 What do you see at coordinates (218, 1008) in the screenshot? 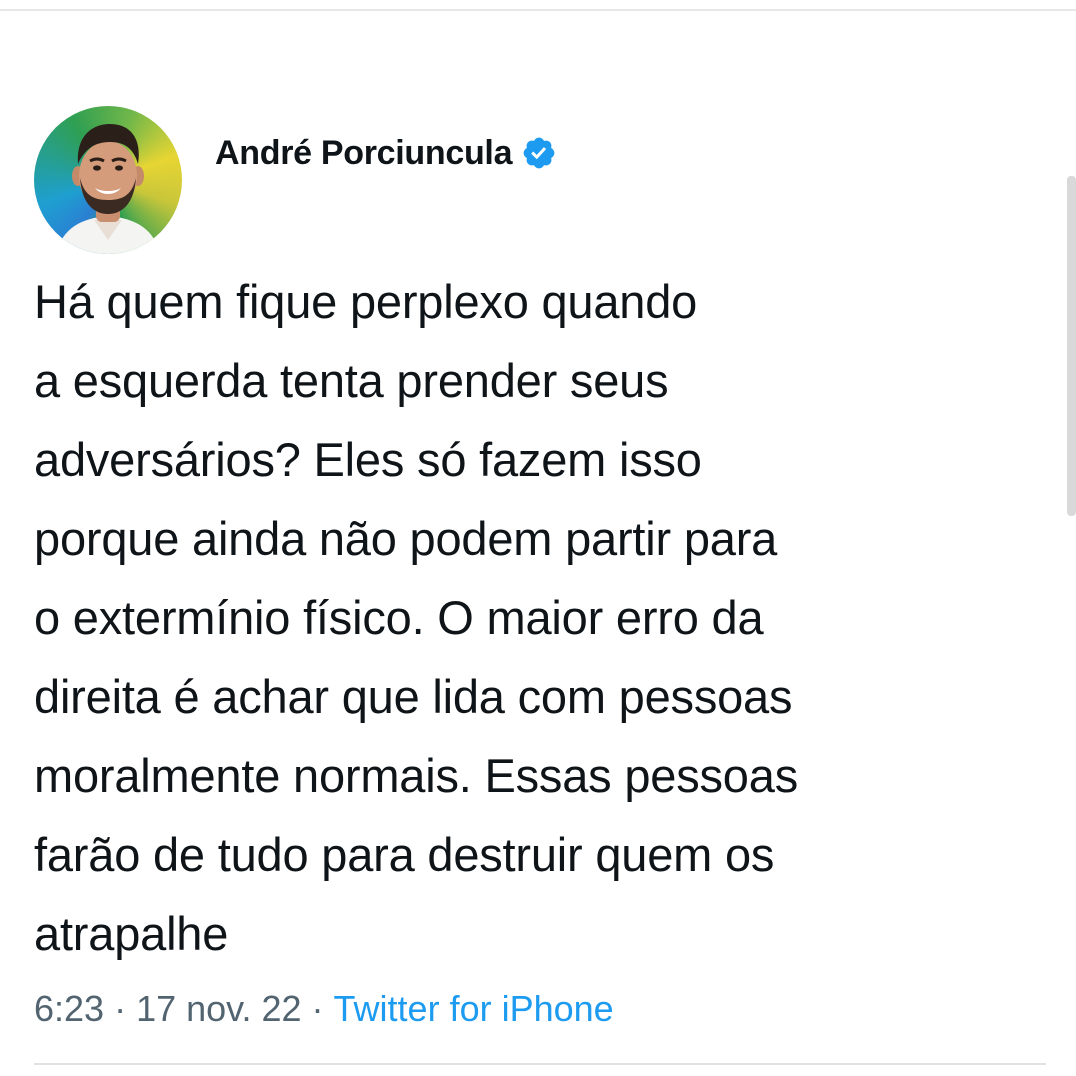
I see `tweet-date: 17 nov. 22` at bounding box center [218, 1008].